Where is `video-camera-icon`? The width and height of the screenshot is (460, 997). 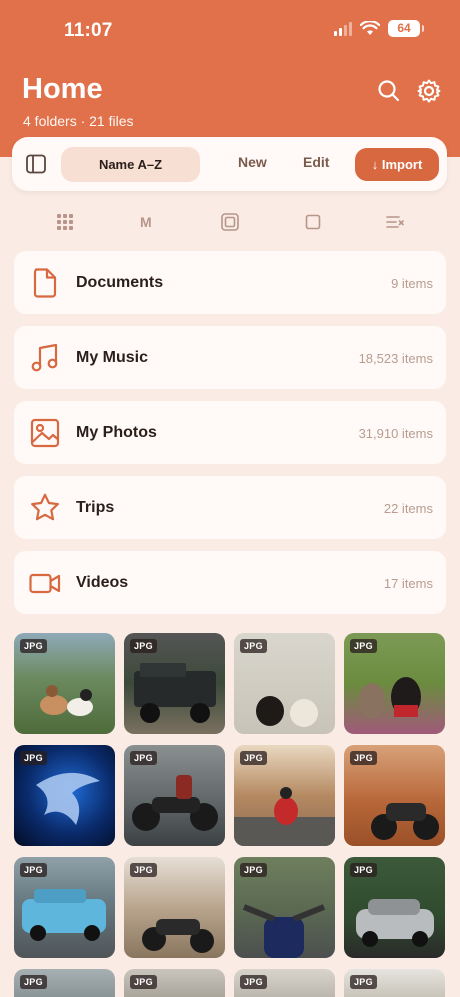 video-camera-icon is located at coordinates (45, 583).